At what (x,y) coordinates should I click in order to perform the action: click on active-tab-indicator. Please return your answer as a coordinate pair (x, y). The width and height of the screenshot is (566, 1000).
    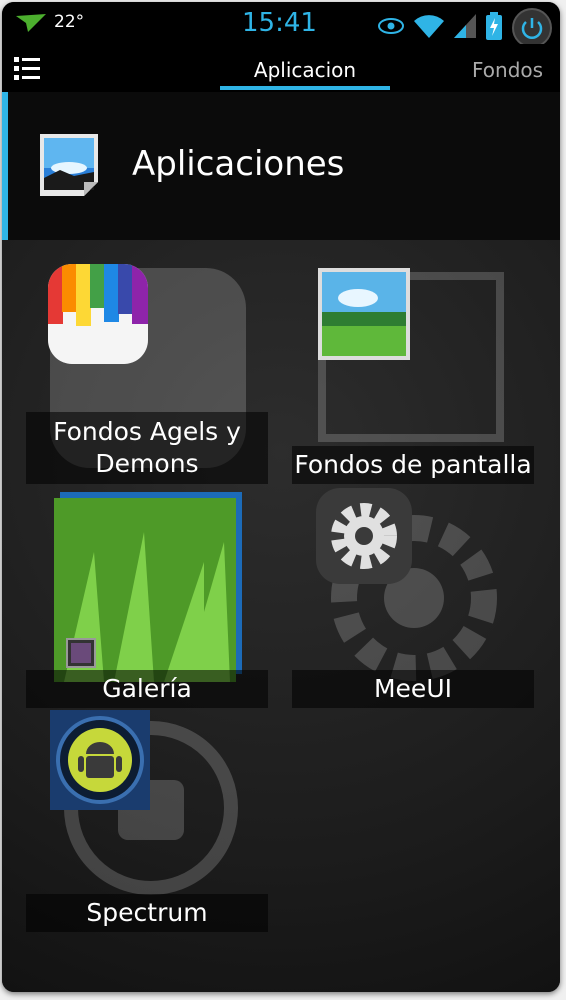
    Looking at the image, I should click on (305, 88).